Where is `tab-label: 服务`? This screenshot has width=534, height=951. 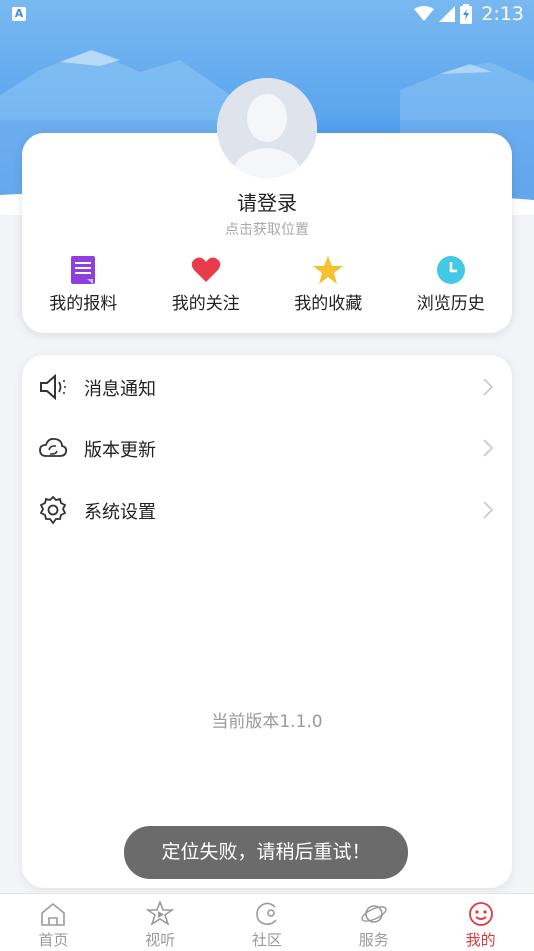
tab-label: 服务 is located at coordinates (373, 940).